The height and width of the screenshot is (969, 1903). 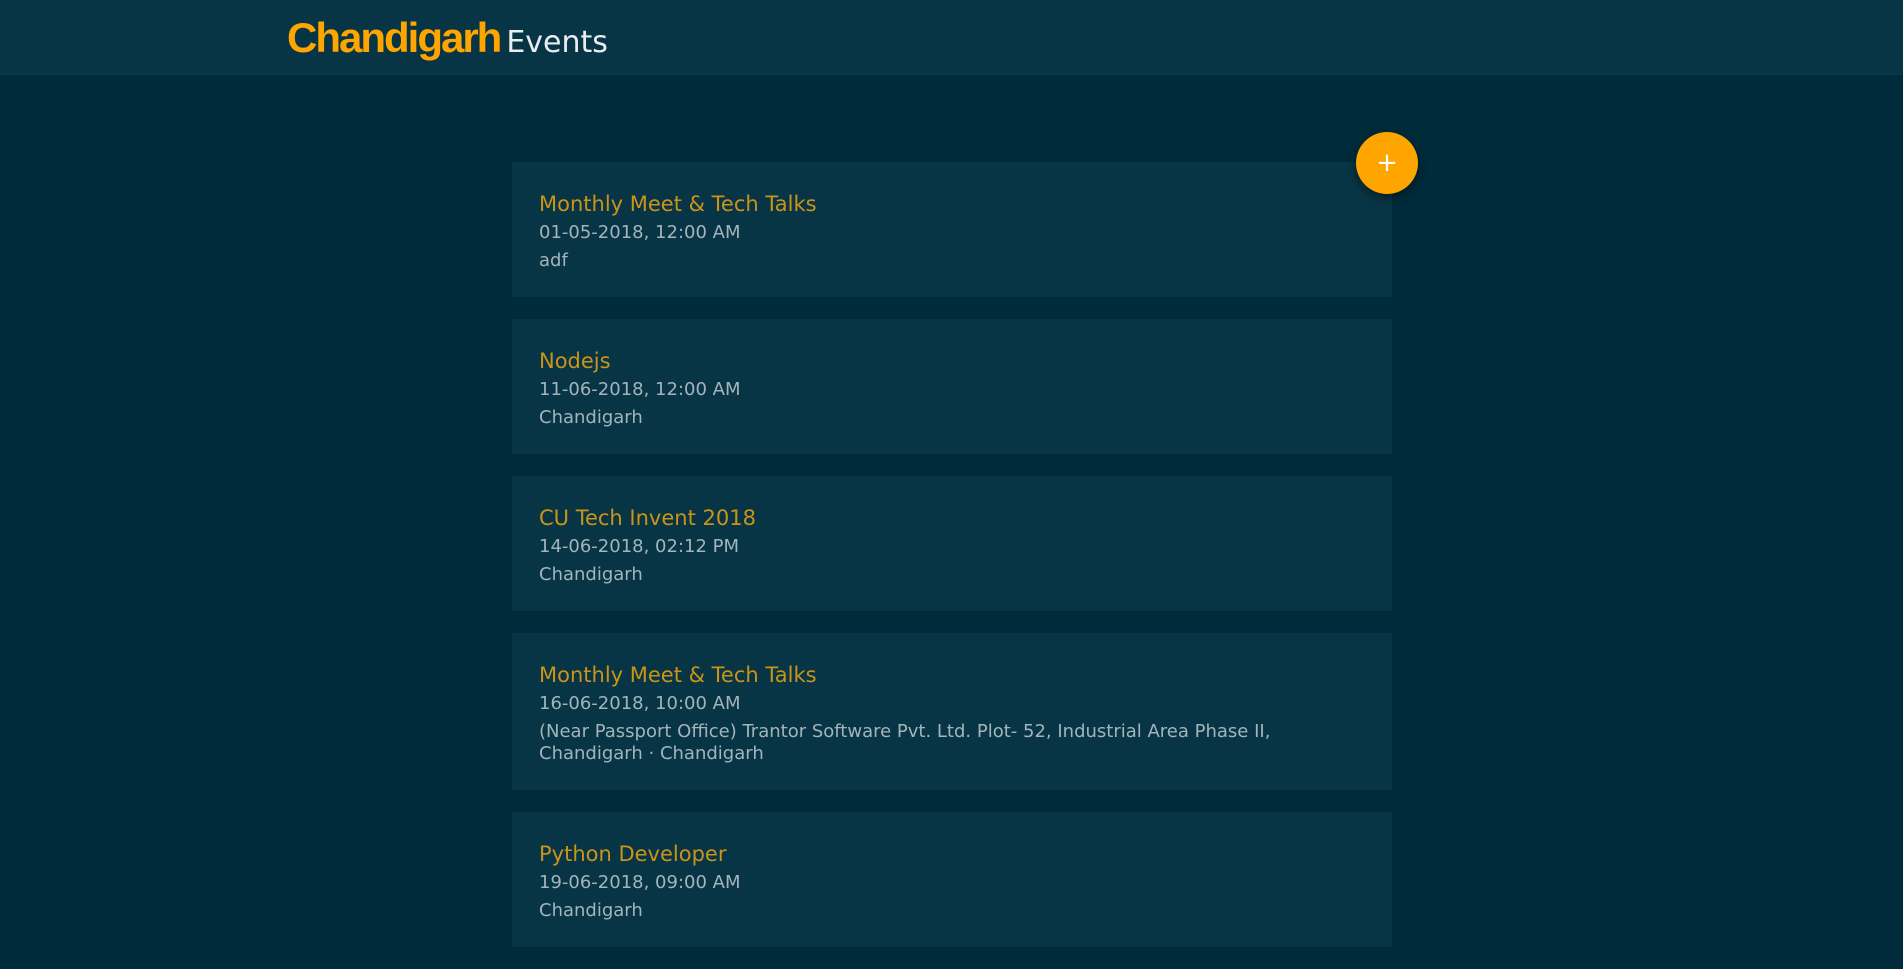 I want to click on brand-city-name: Chandigarh, so click(x=394, y=37).